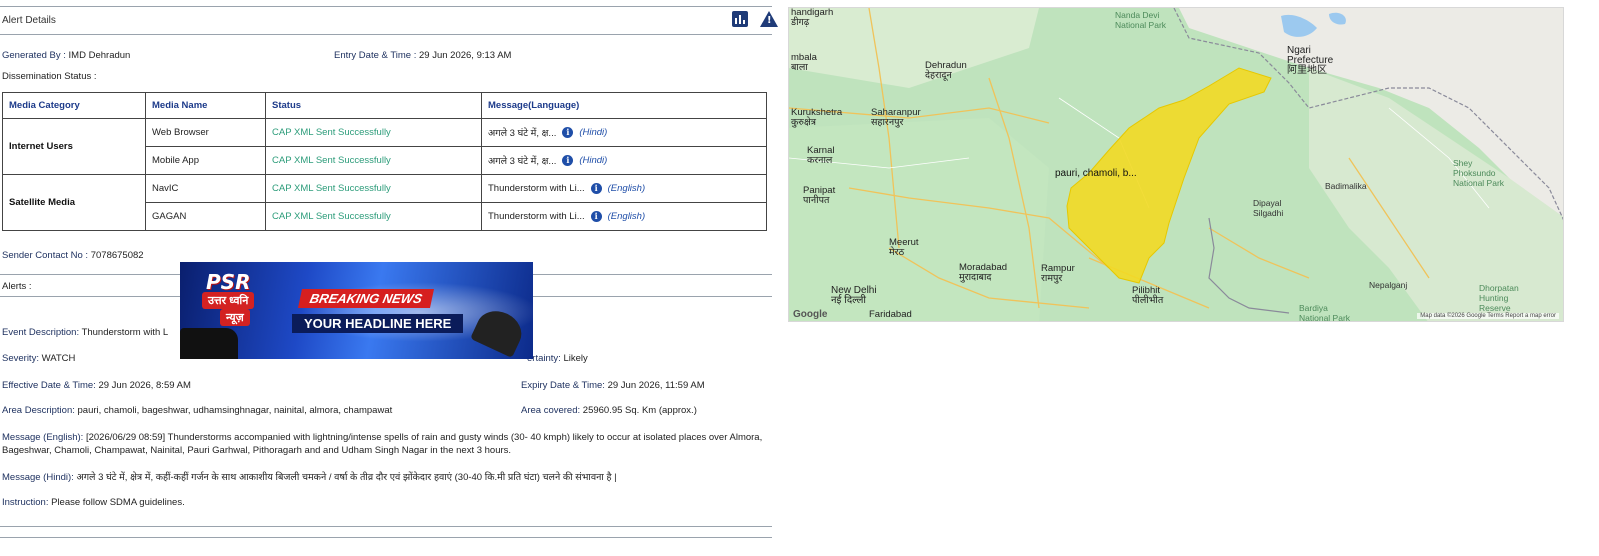 The image size is (1599, 556). Describe the element at coordinates (656, 385) in the screenshot. I see `expiry-value: 29 Jun 2026, 11:59 AM` at that location.